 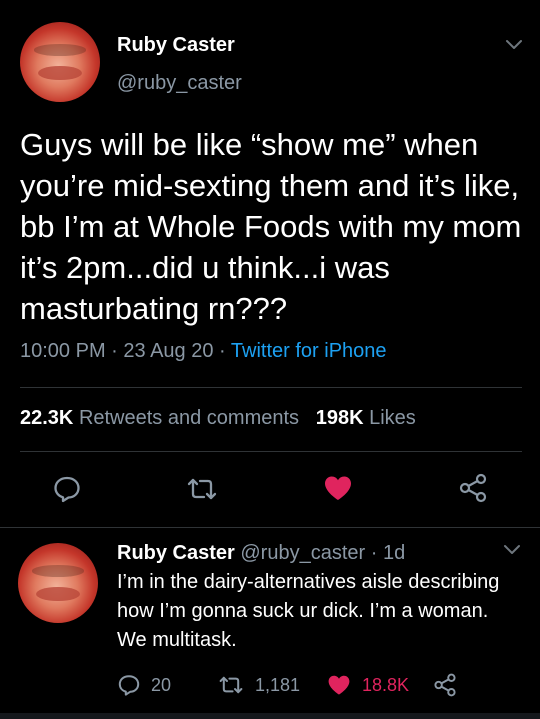 I want to click on tweet-source-link: Twitter for iPhone, so click(x=309, y=351).